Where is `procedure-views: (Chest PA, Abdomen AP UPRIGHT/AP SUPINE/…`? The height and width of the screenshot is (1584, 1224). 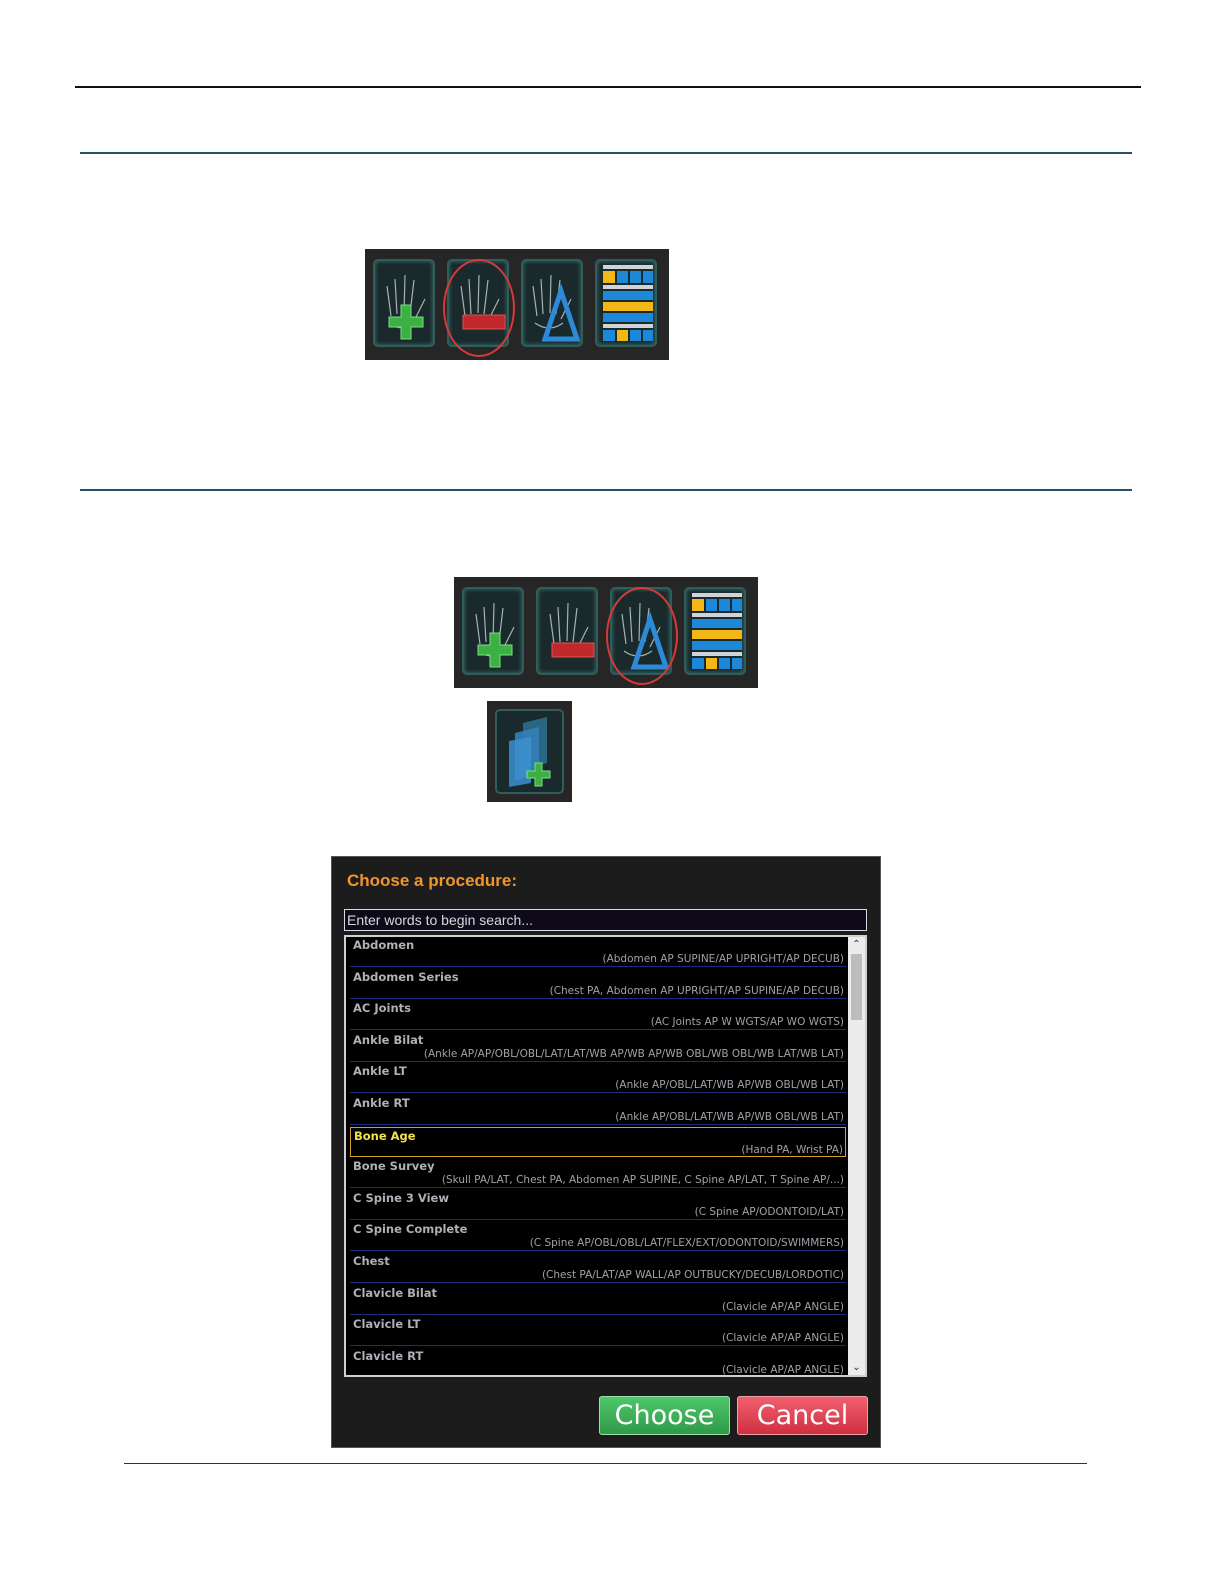
procedure-views: (Chest PA, Abdomen AP UPRIGHT/AP SUPINE/… is located at coordinates (696, 990).